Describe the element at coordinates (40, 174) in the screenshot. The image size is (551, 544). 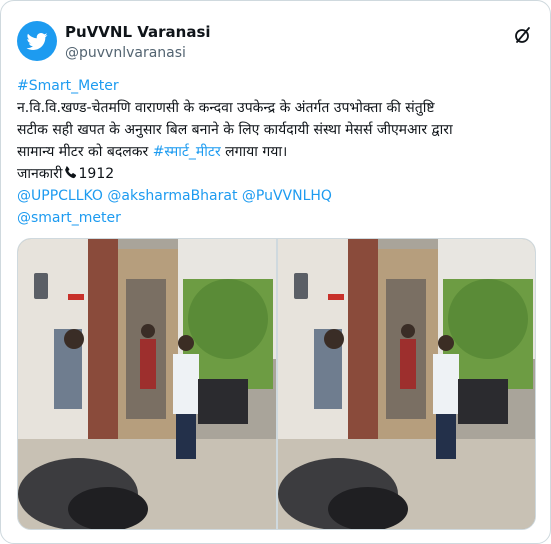
I see `info-label: जानकारी` at that location.